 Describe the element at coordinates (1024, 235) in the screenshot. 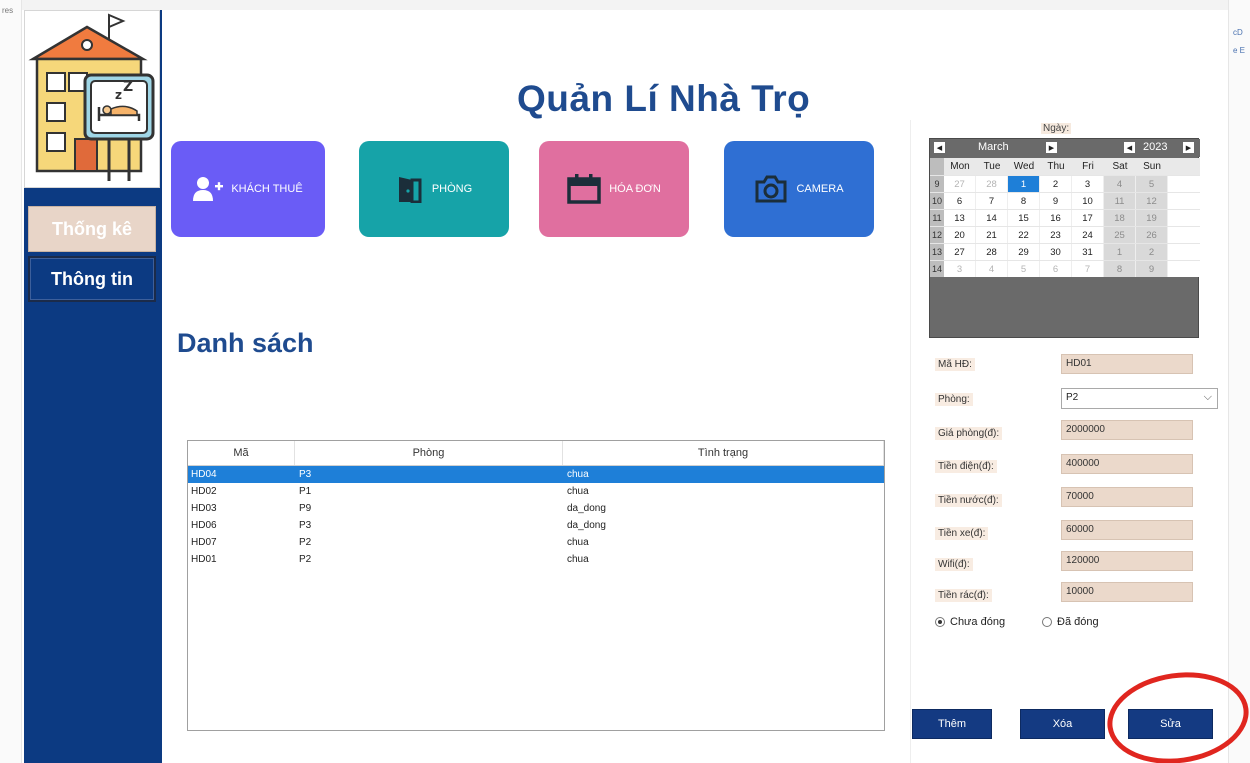

I see `calendar-day: 22` at that location.